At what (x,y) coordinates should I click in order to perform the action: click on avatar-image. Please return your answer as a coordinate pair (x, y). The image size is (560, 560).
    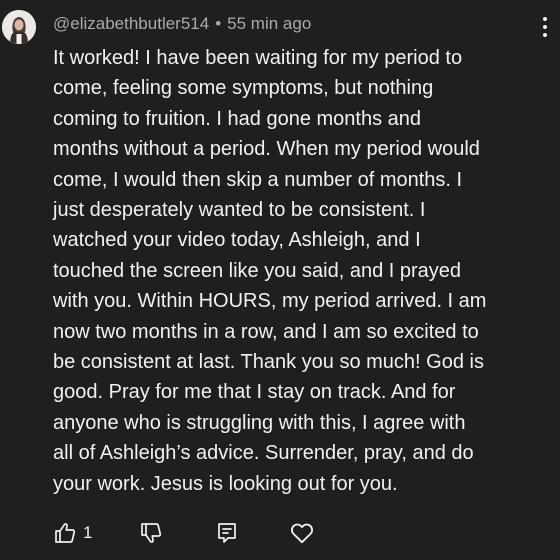
    Looking at the image, I should click on (19, 27).